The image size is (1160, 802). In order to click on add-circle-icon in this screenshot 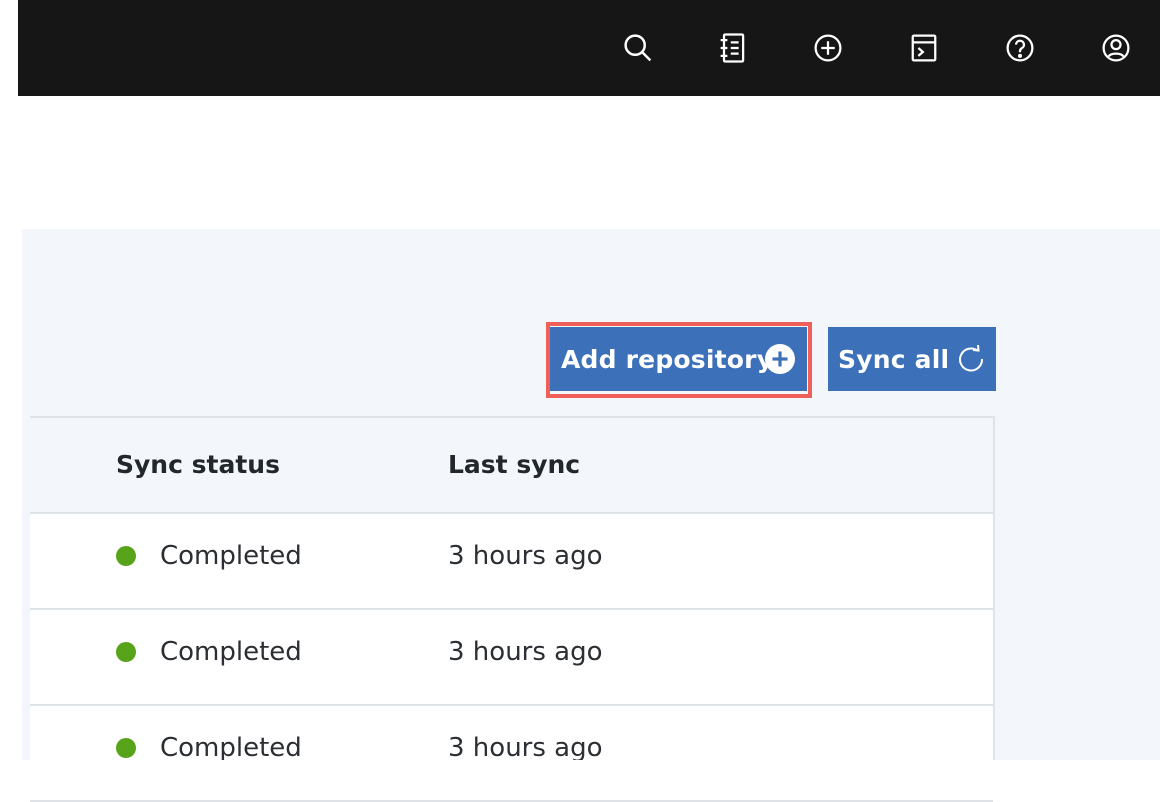, I will do `click(780, 359)`.